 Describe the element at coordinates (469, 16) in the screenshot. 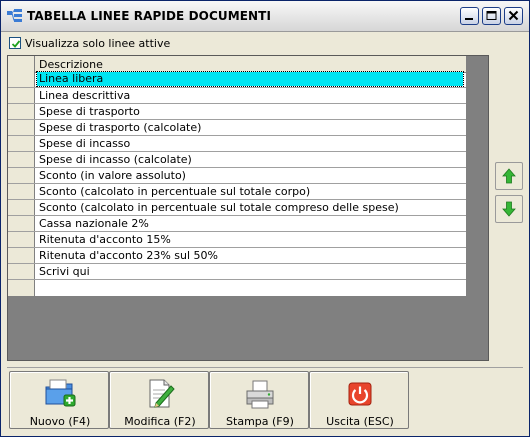

I see `minimize-button` at that location.